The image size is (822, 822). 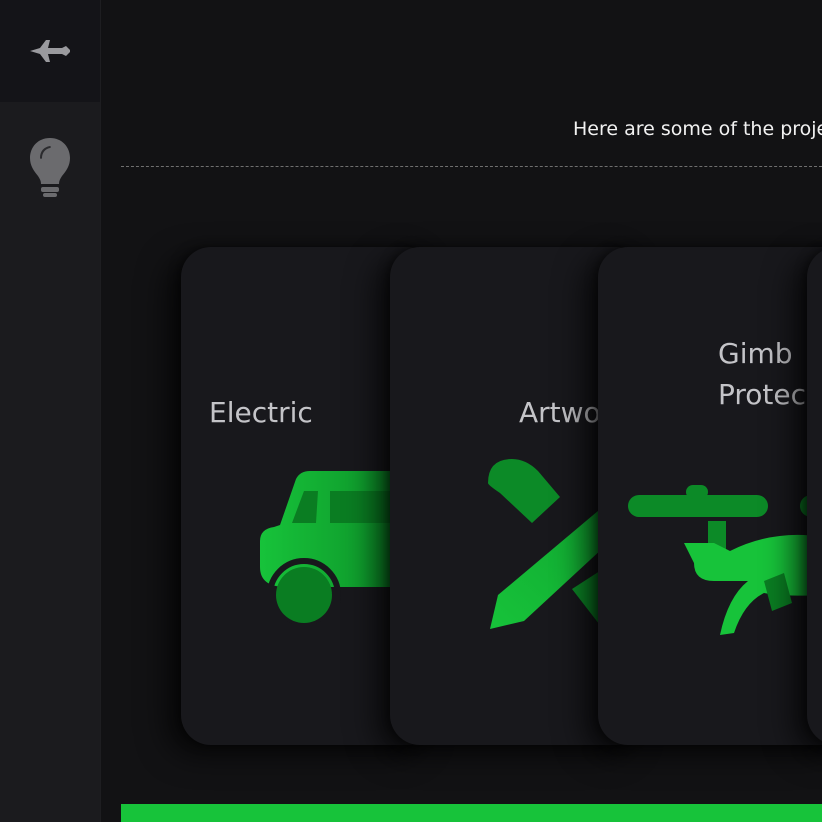 I want to click on card-title: Gimb Protec, so click(x=710, y=374).